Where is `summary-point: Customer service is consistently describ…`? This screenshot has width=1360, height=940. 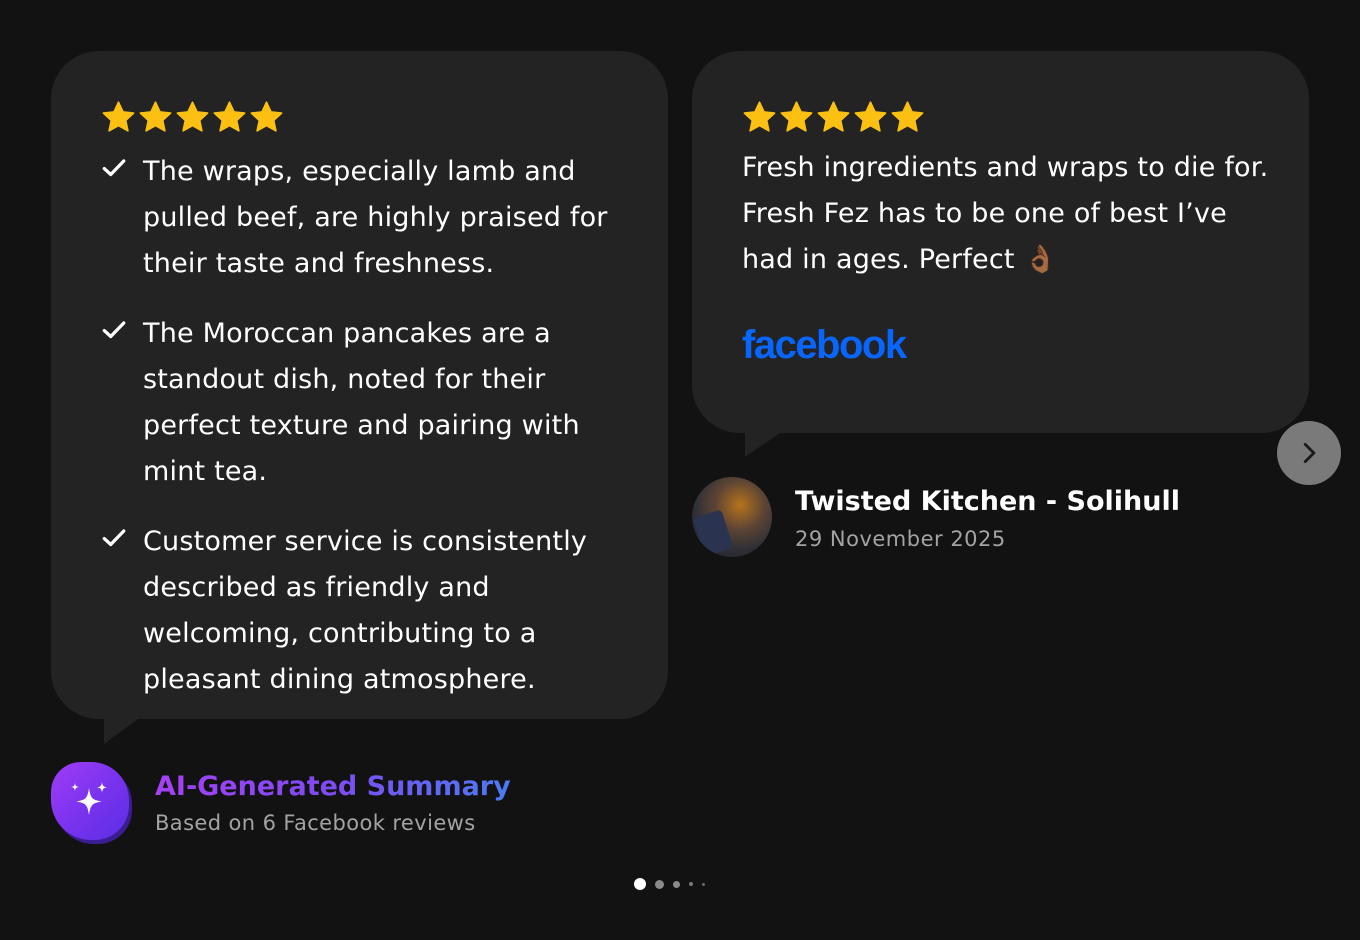
summary-point: Customer service is consistently describ… is located at coordinates (364, 611).